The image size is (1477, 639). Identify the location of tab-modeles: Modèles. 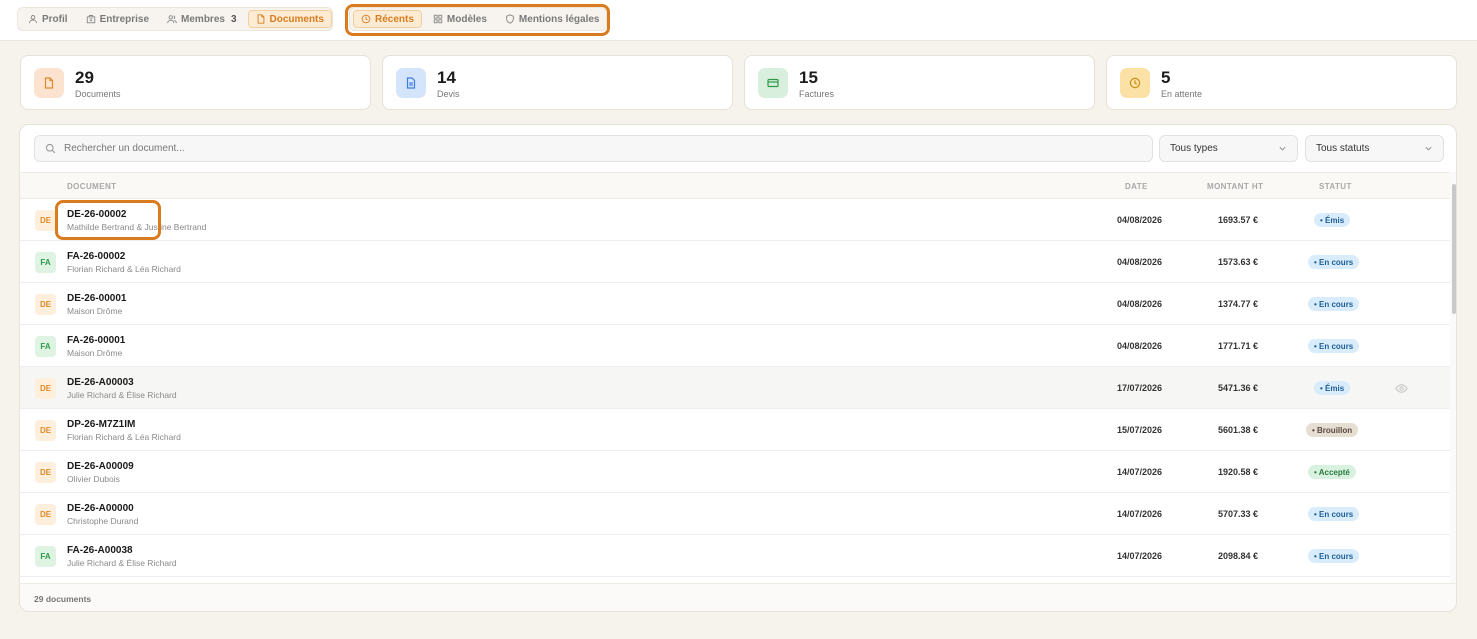
(460, 19).